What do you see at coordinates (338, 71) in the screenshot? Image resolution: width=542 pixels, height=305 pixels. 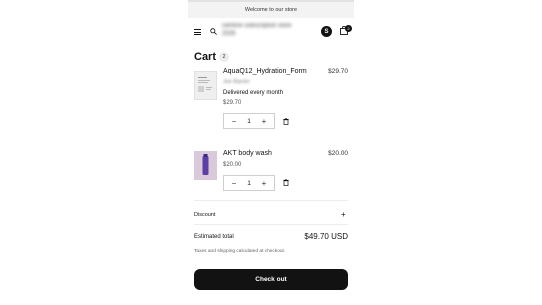 I see `line-price: $29.70` at bounding box center [338, 71].